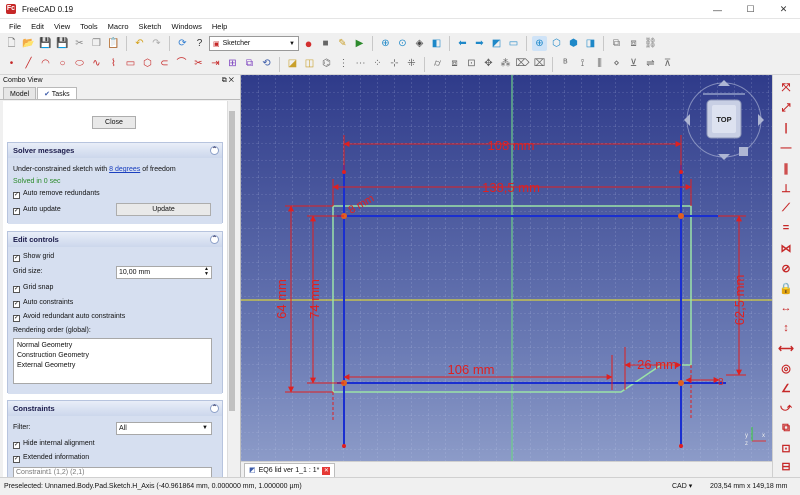 This screenshot has width=800, height=495. I want to click on update-button: Update, so click(163, 209).